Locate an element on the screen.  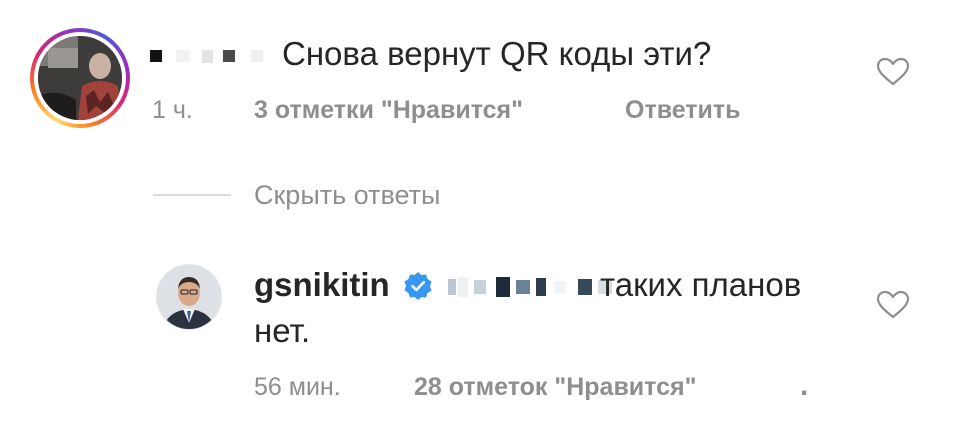
reply-button: Ответить is located at coordinates (683, 110).